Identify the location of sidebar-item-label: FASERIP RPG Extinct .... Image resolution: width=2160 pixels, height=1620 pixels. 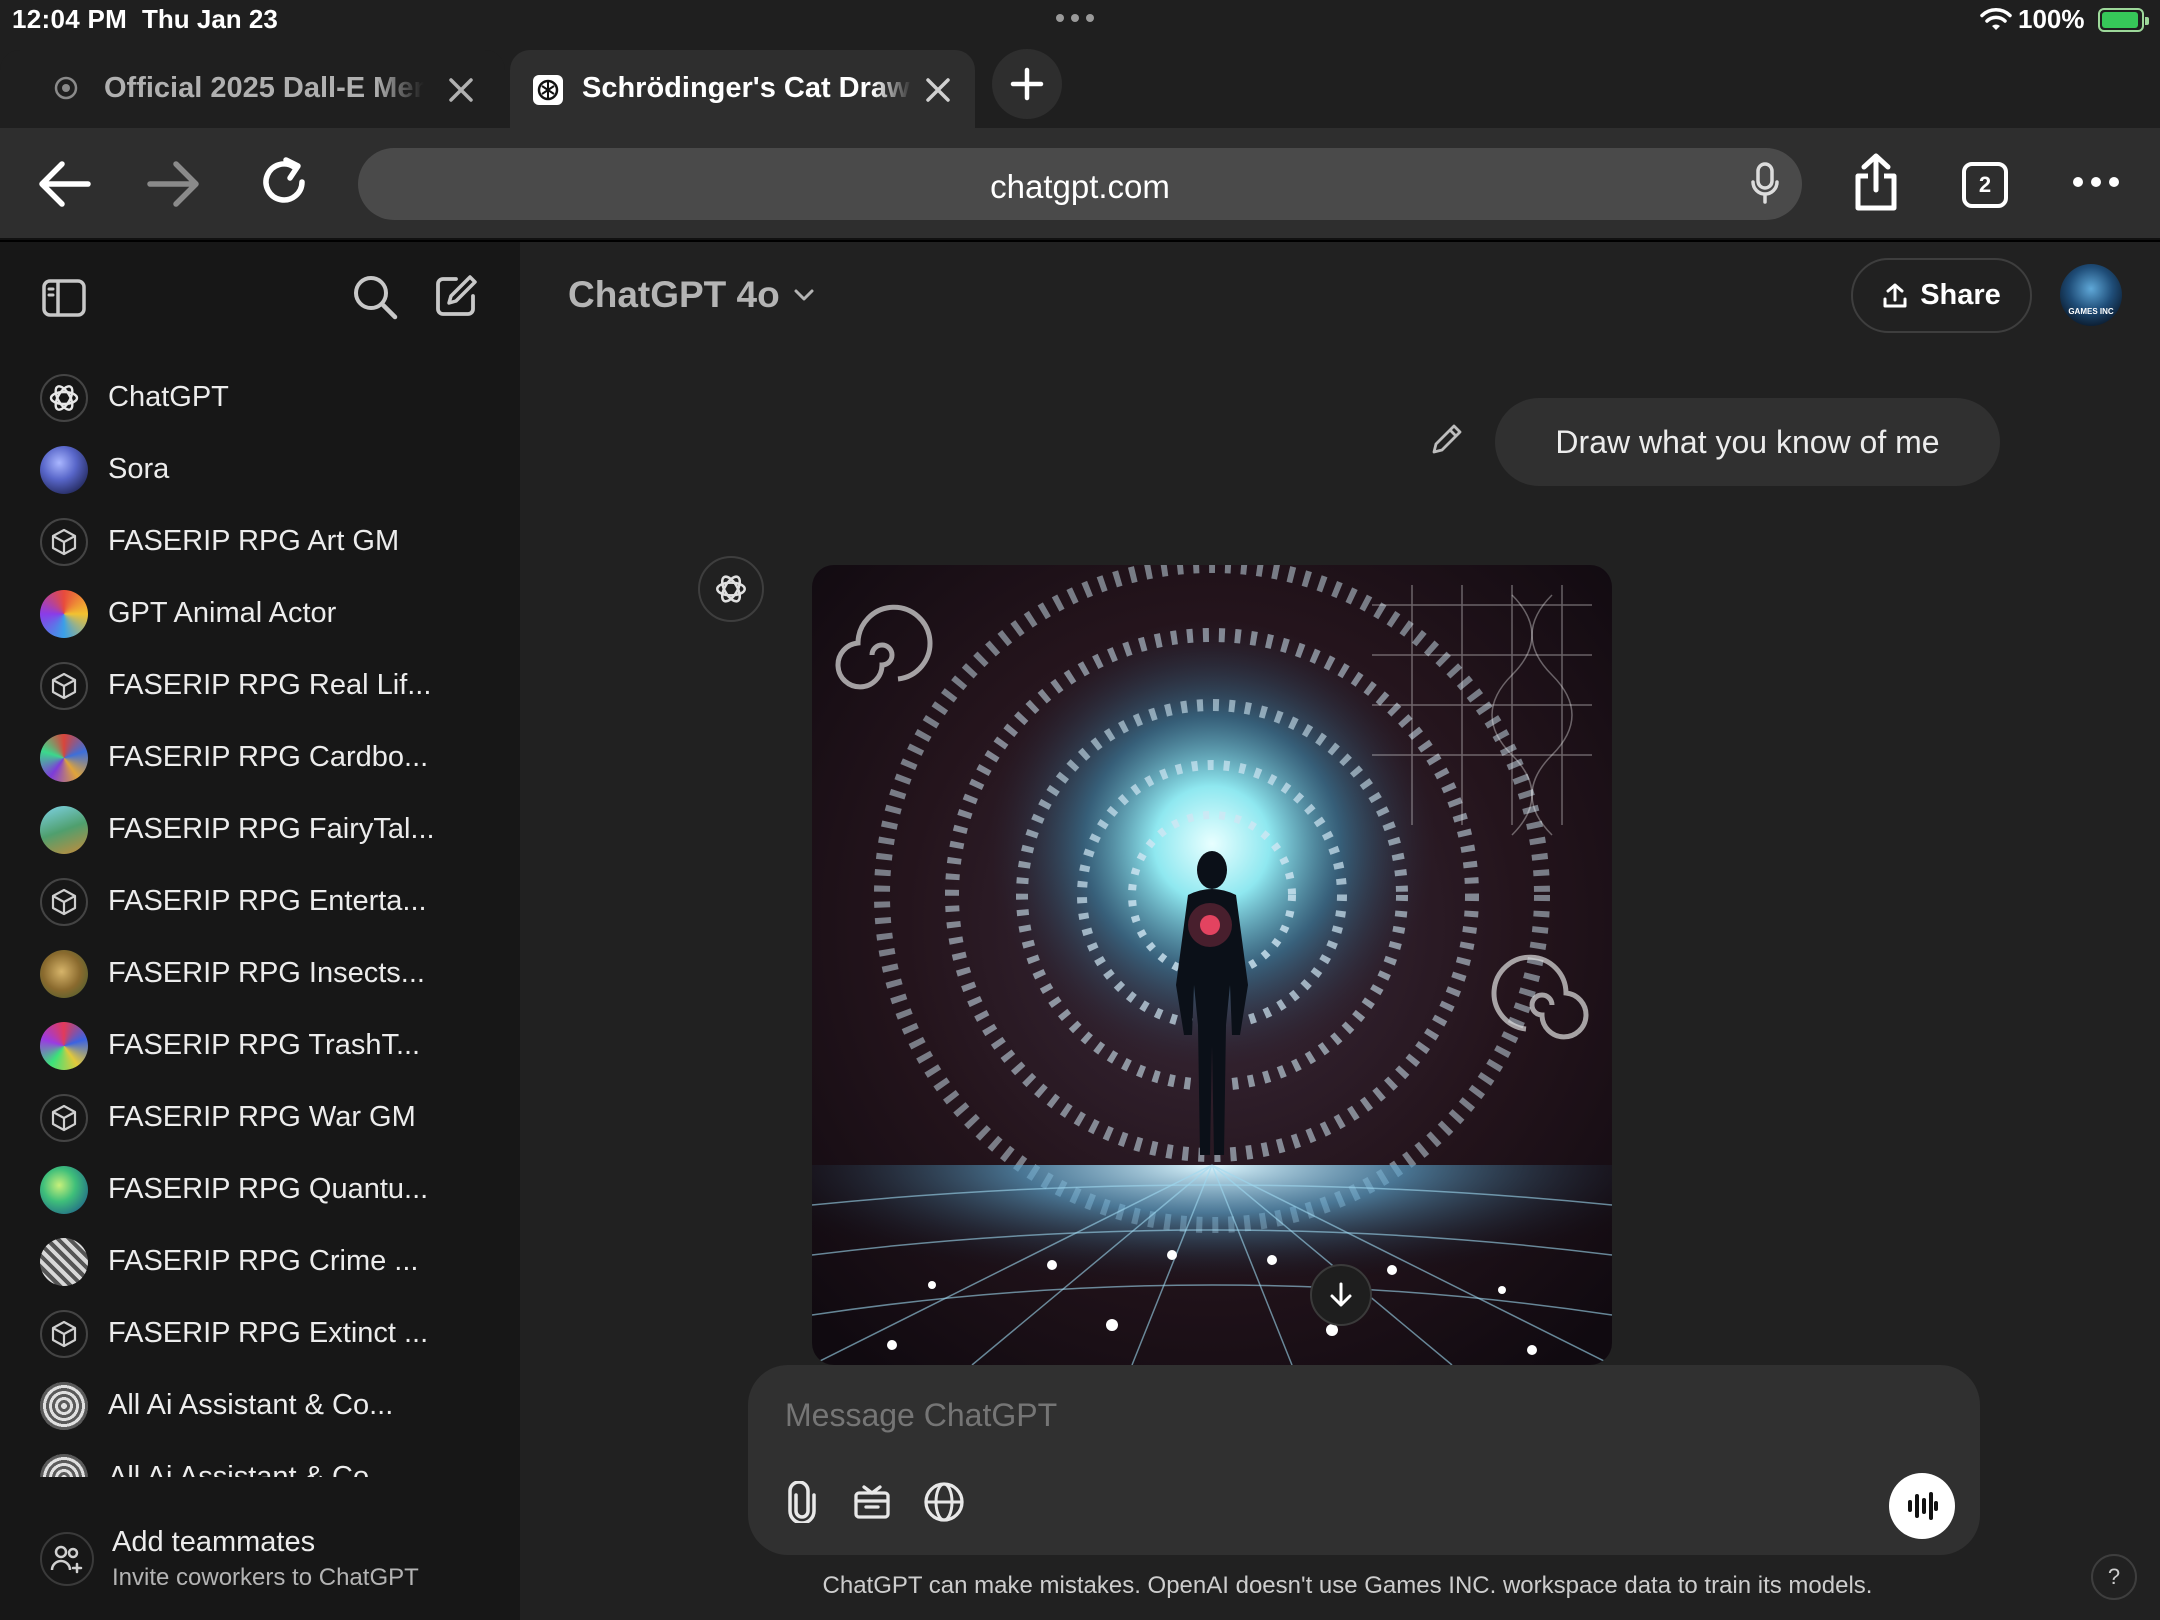
(268, 1333).